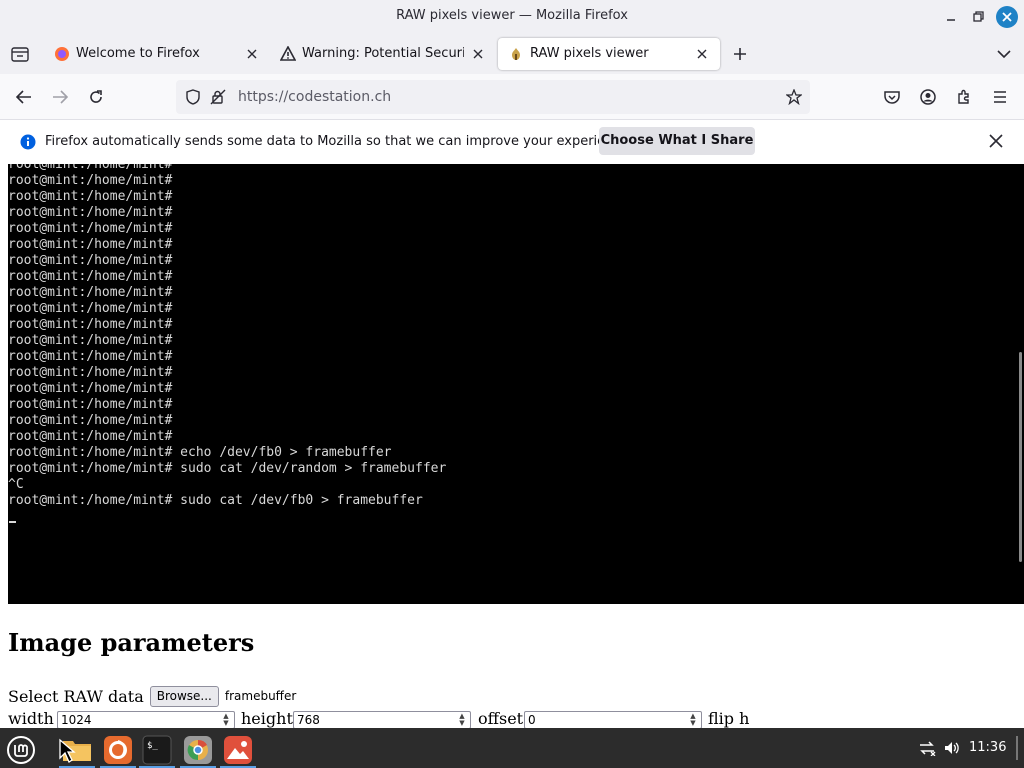  What do you see at coordinates (729, 718) in the screenshot?
I see `flip-h-label: flip h` at bounding box center [729, 718].